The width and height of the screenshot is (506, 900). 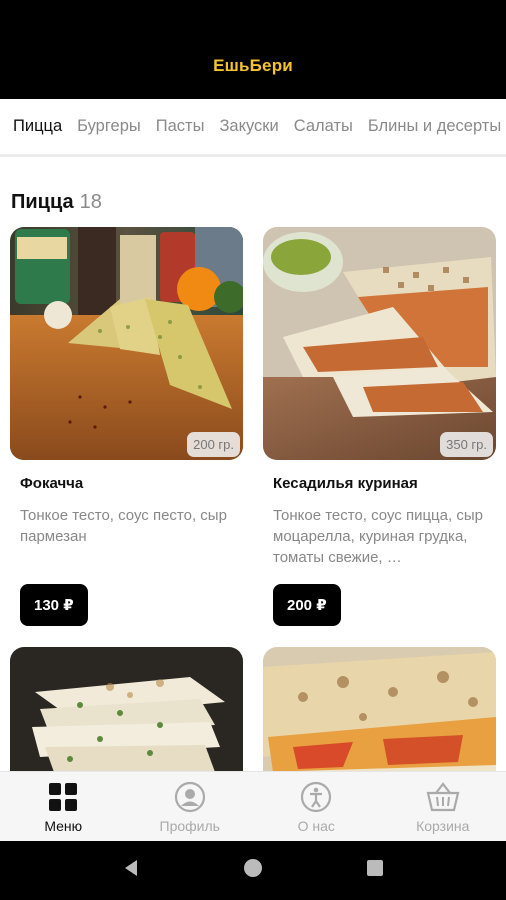 What do you see at coordinates (37, 126) in the screenshot?
I see `tab-pizza: Пицца` at bounding box center [37, 126].